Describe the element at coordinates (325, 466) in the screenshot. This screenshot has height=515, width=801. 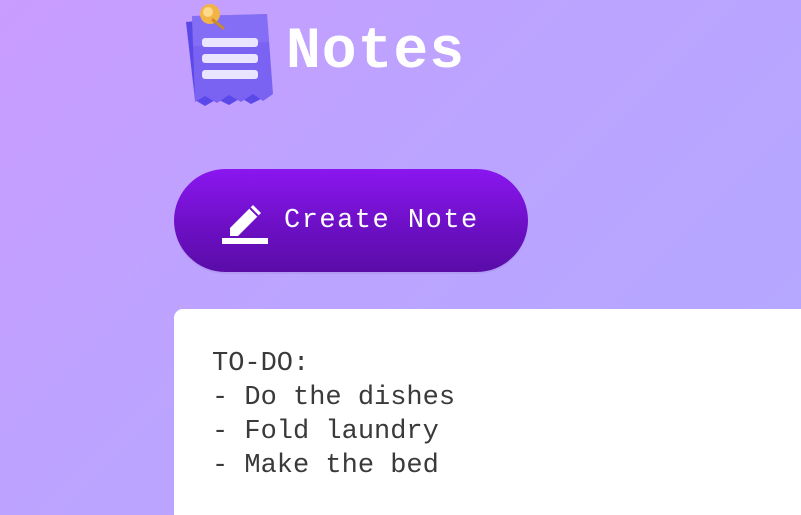
I see `note-line: - Make the bed` at that location.